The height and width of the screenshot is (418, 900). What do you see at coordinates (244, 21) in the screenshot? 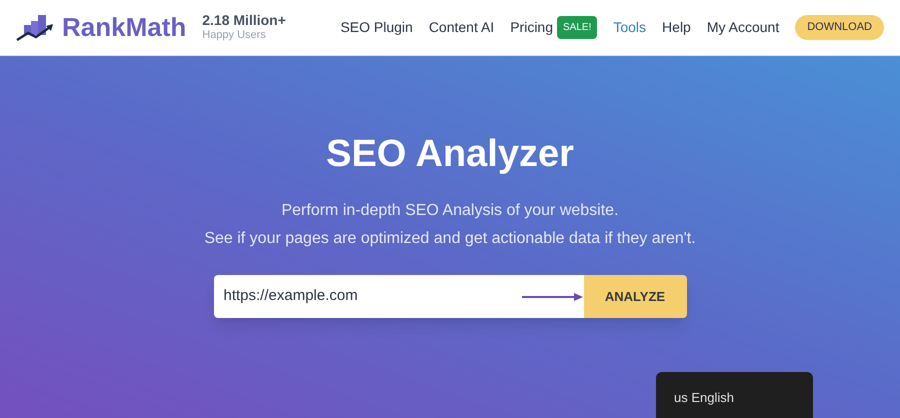
I see `users-count: 2.18 Million+` at bounding box center [244, 21].